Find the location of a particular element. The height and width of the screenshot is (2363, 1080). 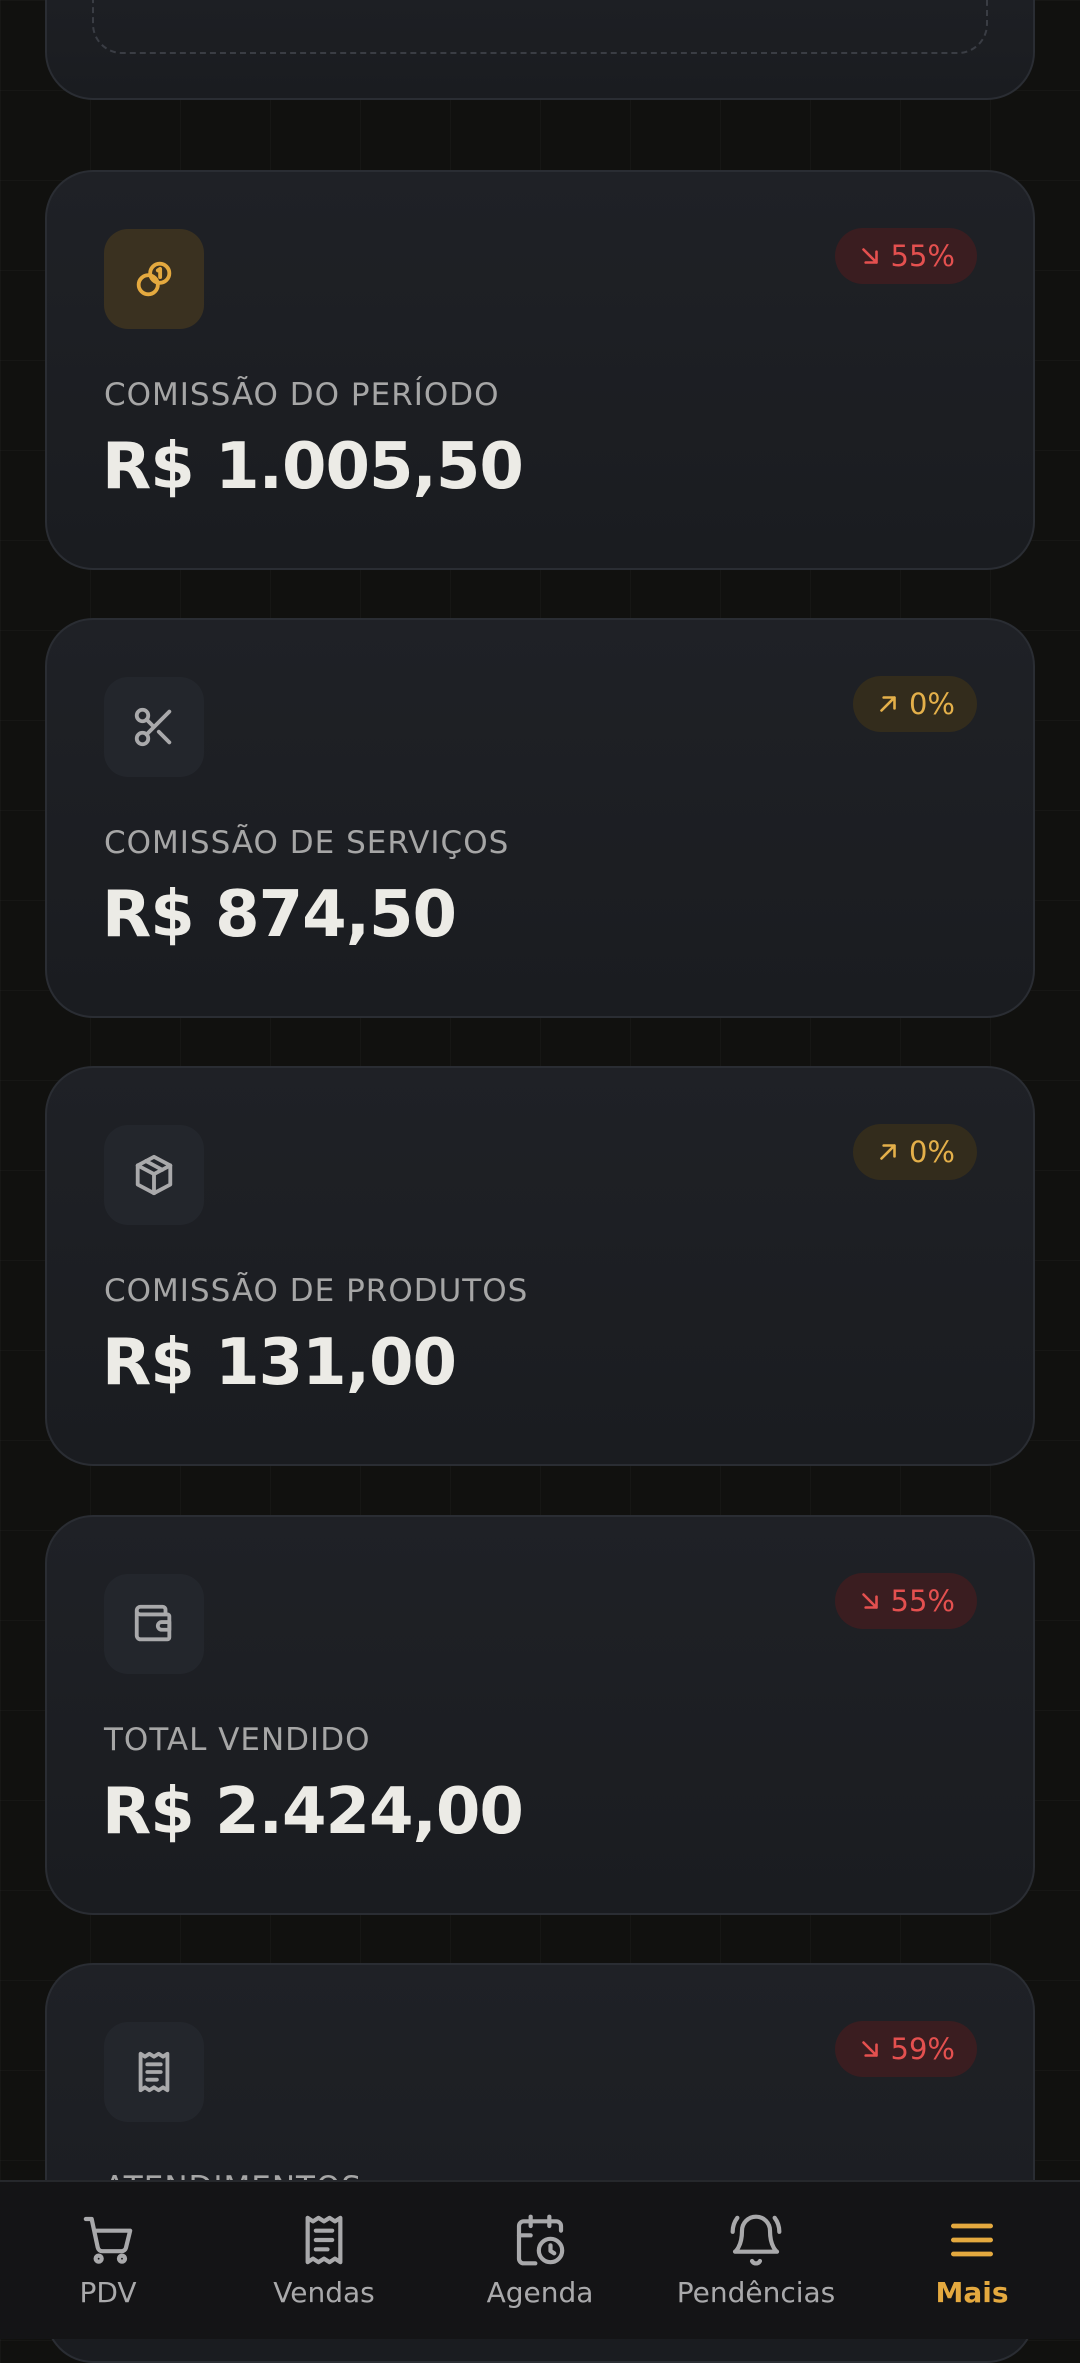

stat-label: COMISSÃO DE SERVIÇOS is located at coordinates (307, 843).